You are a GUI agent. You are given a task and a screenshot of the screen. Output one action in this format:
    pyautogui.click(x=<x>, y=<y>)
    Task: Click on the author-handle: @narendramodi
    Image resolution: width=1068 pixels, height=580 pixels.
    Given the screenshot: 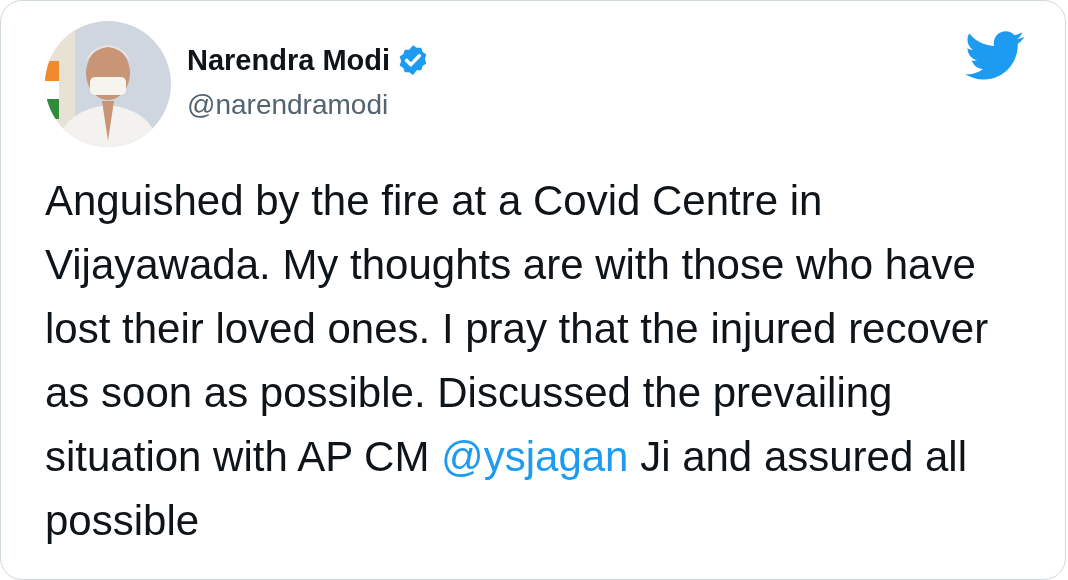 What is the action you would take?
    pyautogui.click(x=309, y=105)
    